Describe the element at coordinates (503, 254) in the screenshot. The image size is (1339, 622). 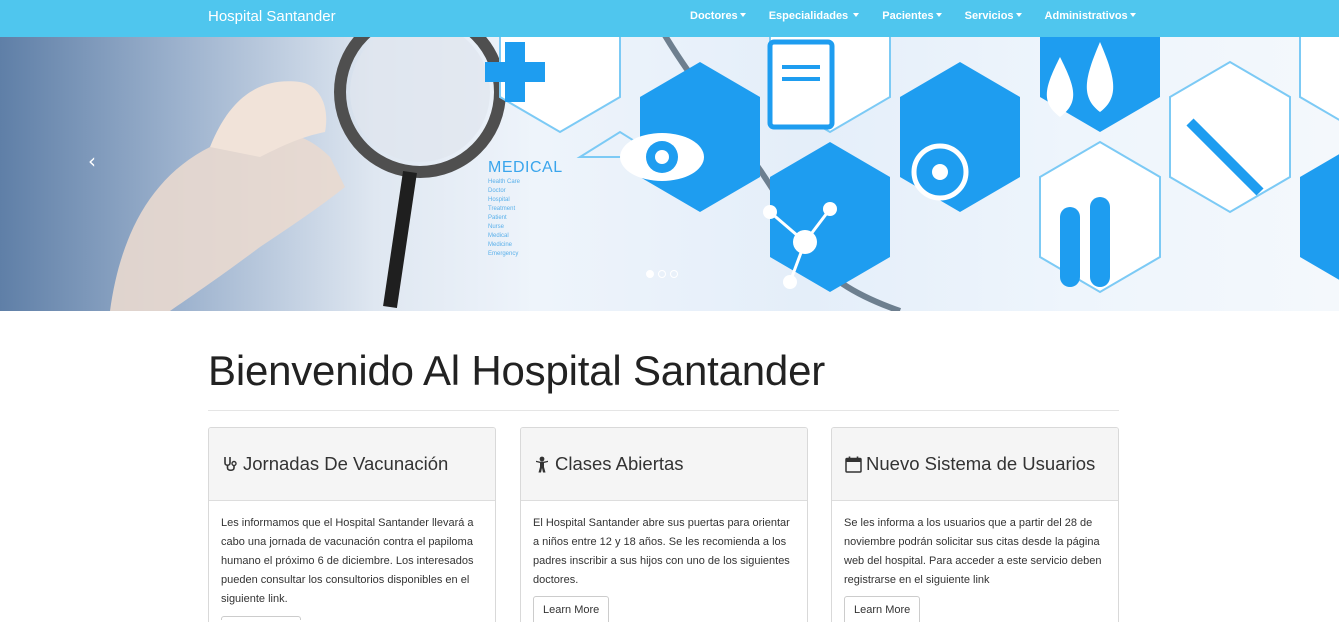
I see `svg-text: Emergency` at that location.